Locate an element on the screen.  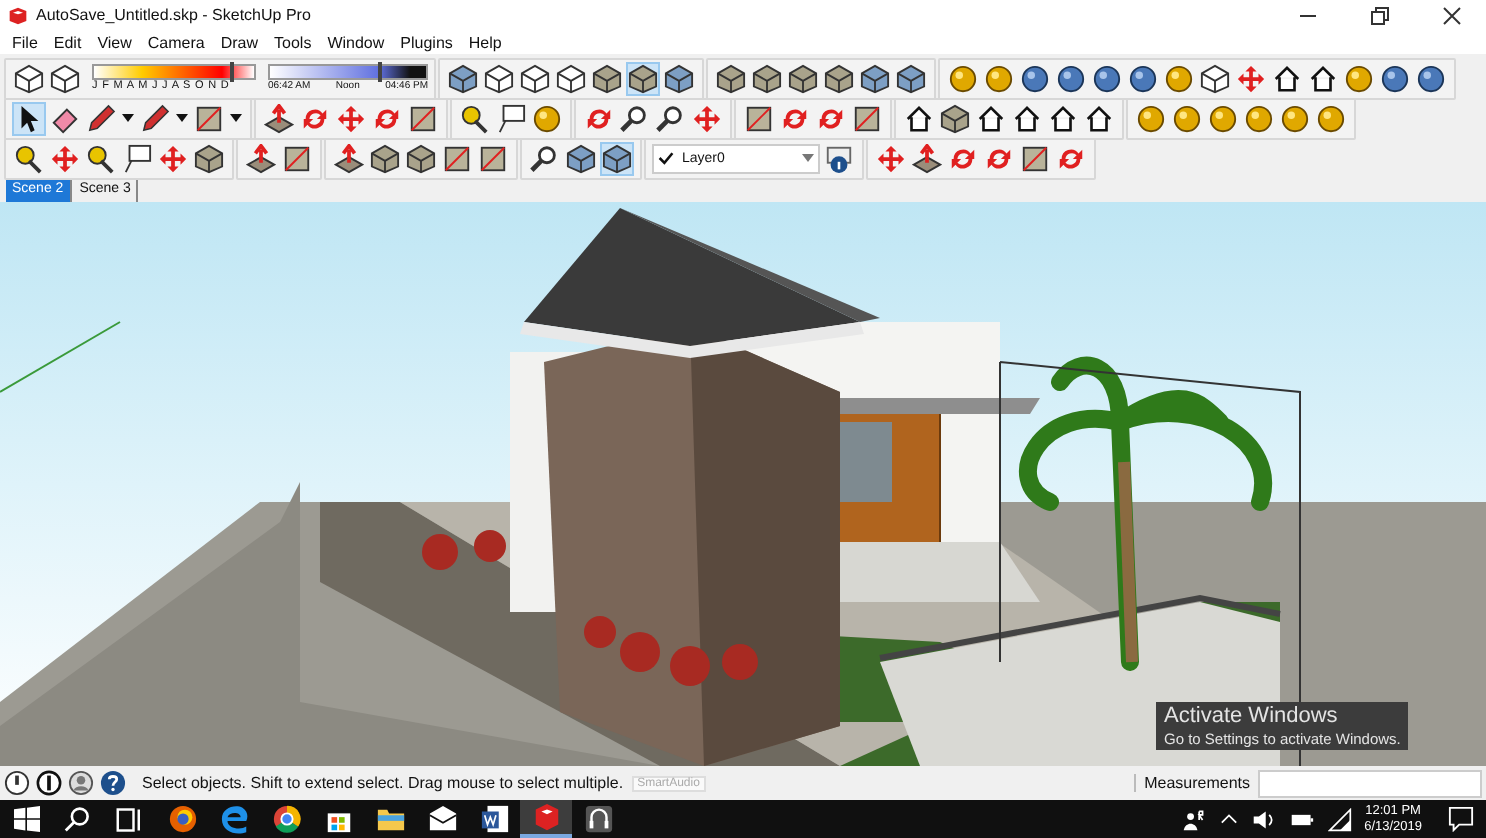
chevron-up-icon is located at coordinates (1229, 819).